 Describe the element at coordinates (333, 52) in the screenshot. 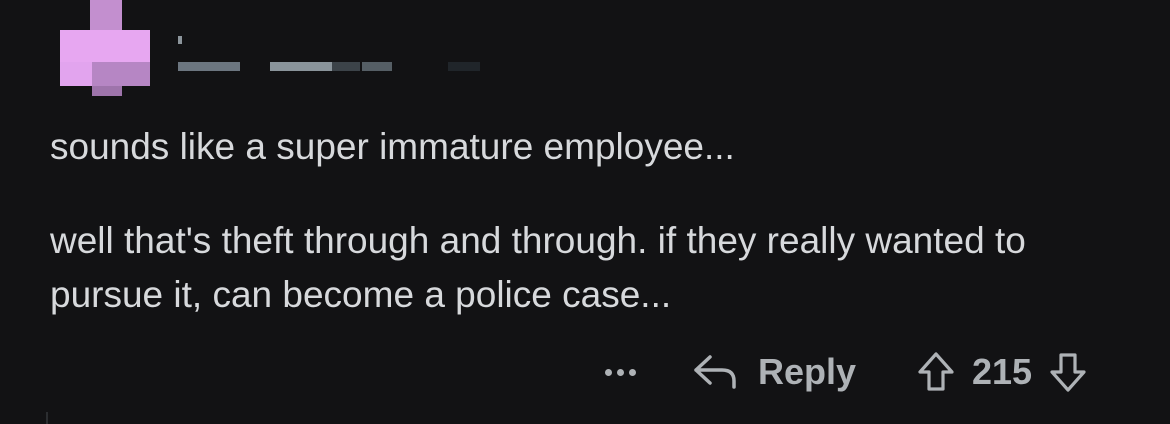

I see `username-redacted` at that location.